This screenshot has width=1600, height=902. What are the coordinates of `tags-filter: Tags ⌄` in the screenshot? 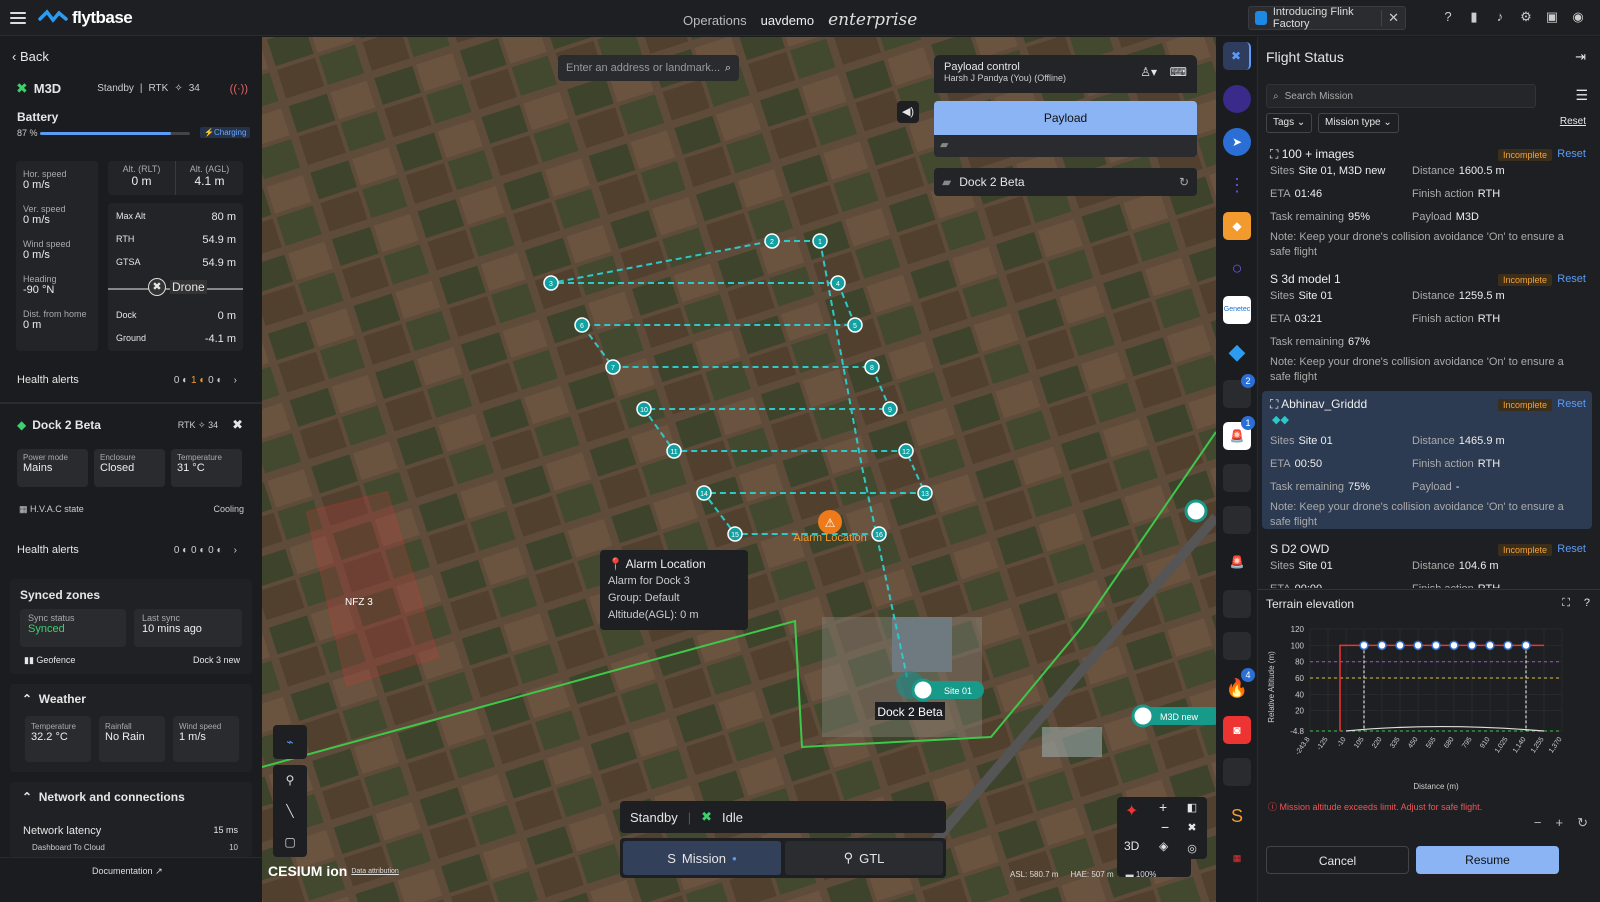 It's located at (1289, 123).